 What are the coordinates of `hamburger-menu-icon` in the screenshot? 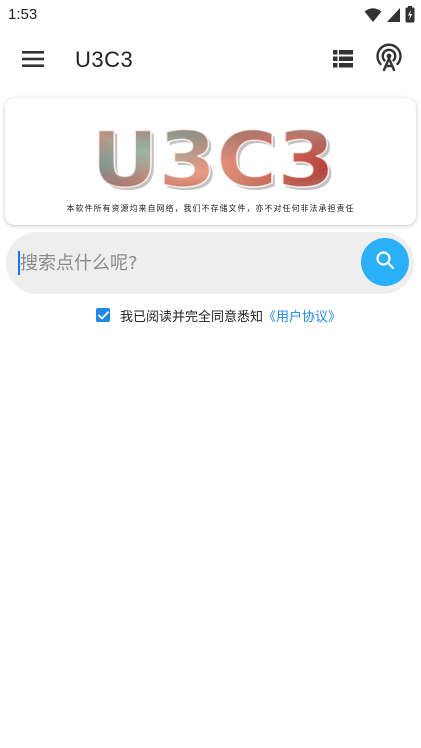 It's located at (33, 61).